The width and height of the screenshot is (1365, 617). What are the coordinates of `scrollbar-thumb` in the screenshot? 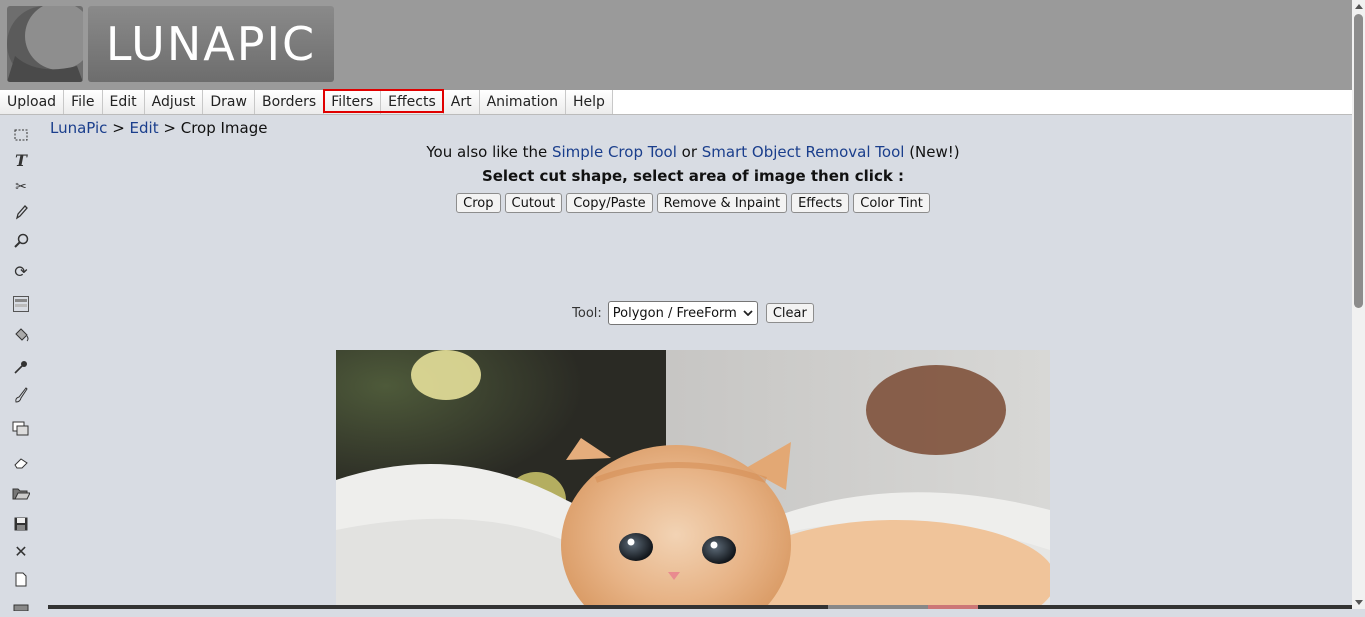 It's located at (1358, 161).